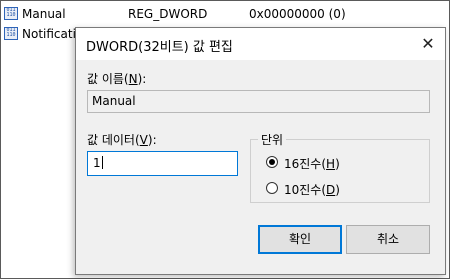  I want to click on registry-value-data: 0x00000000 (0), so click(297, 14).